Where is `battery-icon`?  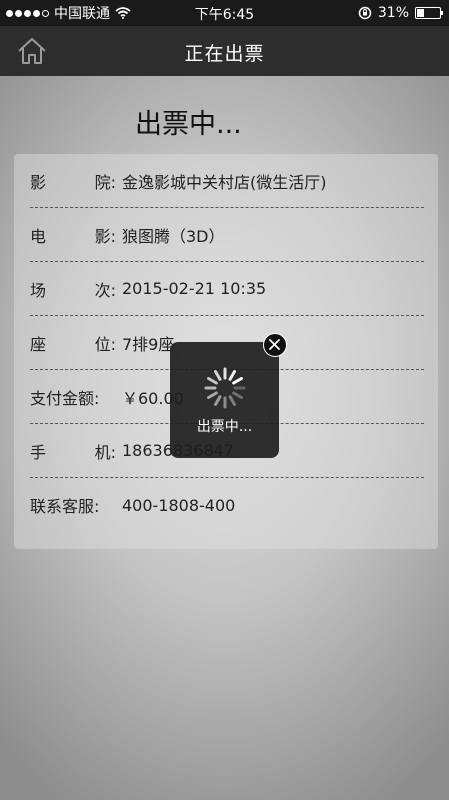
battery-icon is located at coordinates (429, 13).